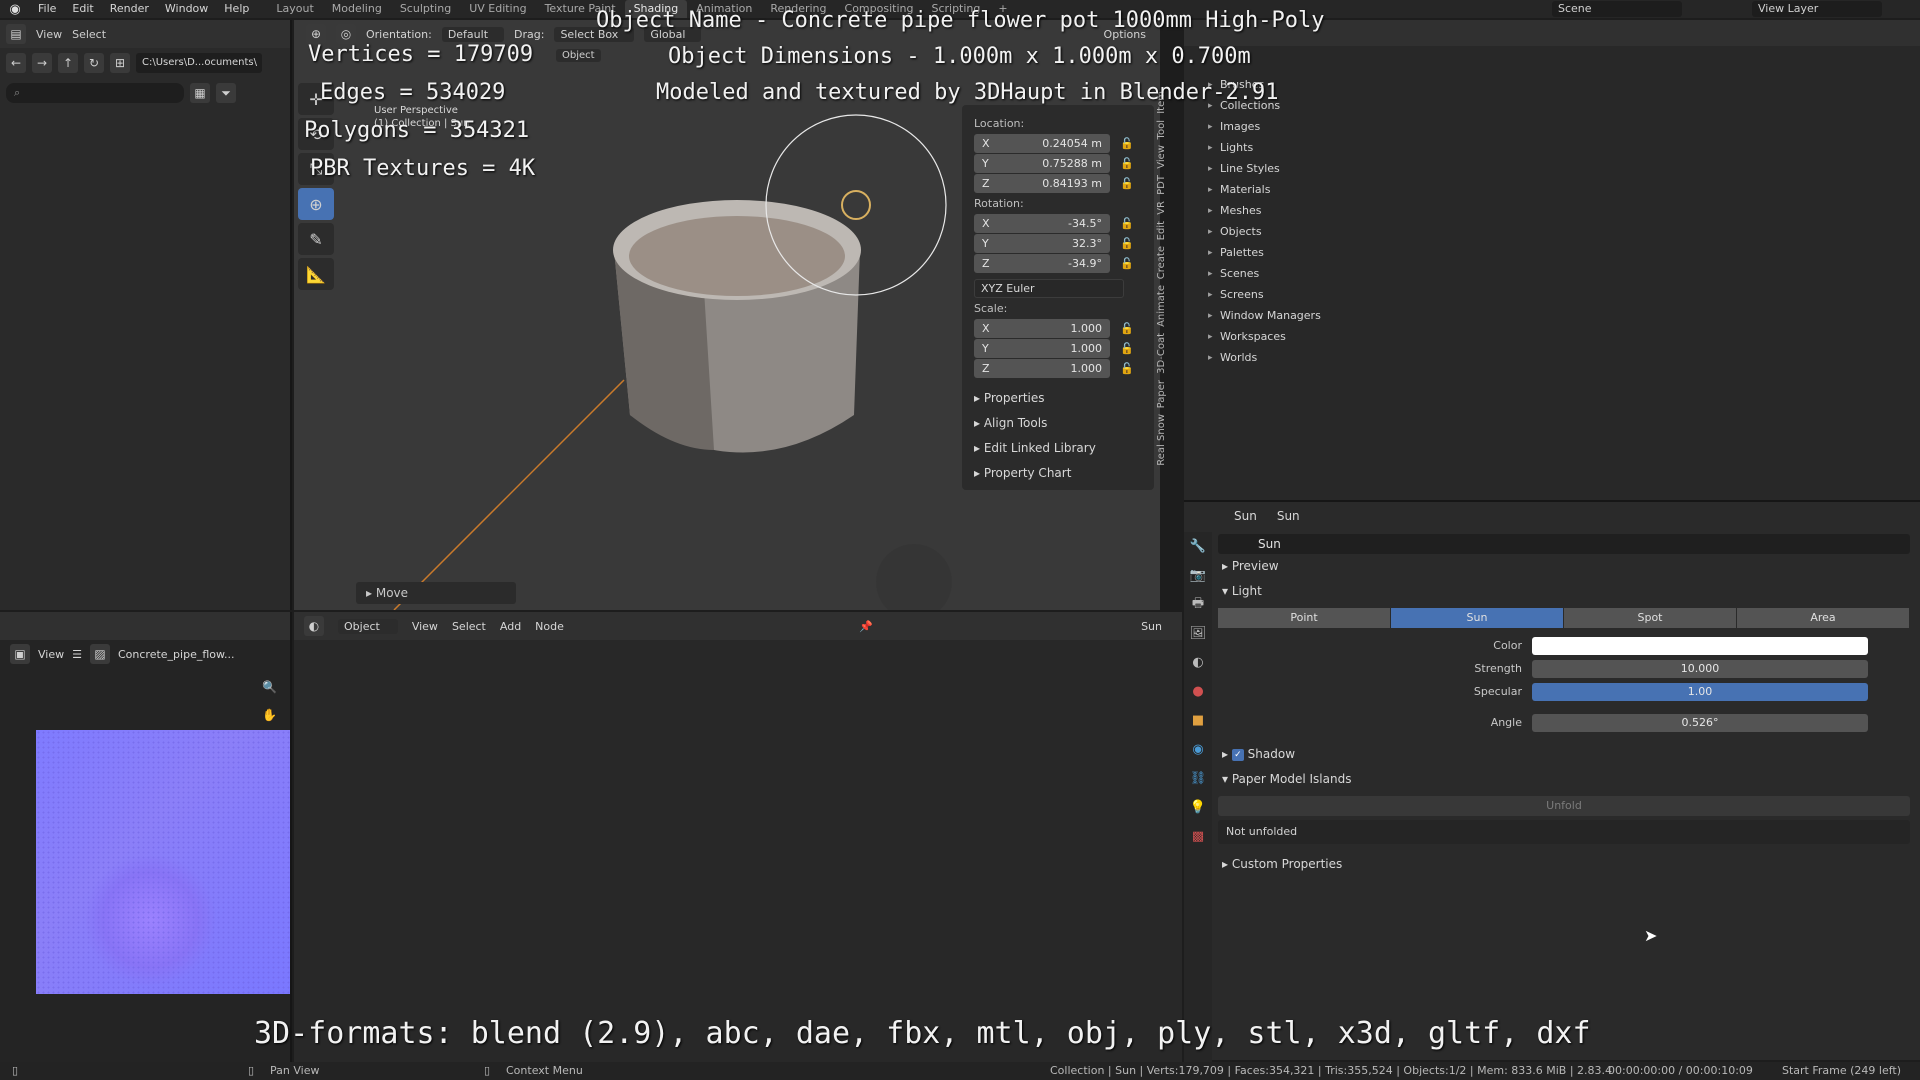  I want to click on texture-tab-icon: ▩, so click(1198, 836).